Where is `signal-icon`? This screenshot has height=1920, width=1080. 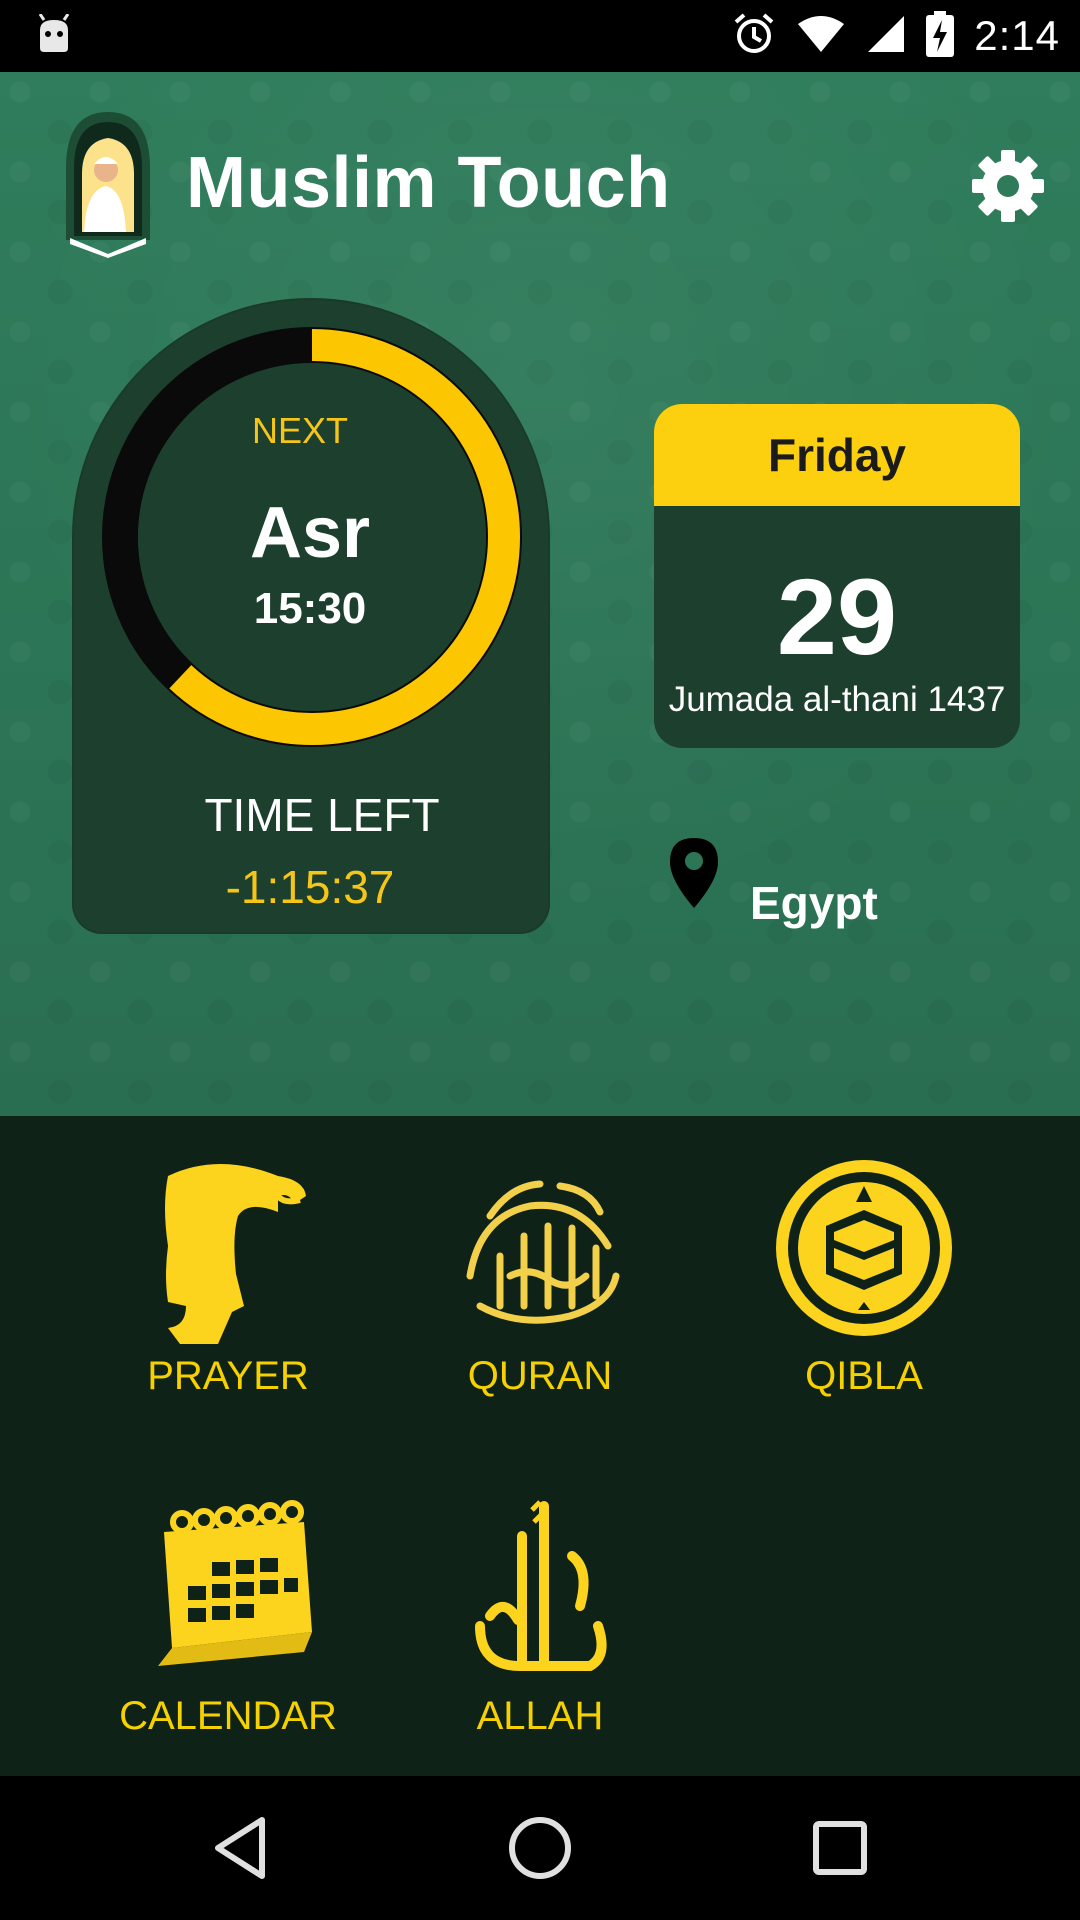
signal-icon is located at coordinates (886, 36).